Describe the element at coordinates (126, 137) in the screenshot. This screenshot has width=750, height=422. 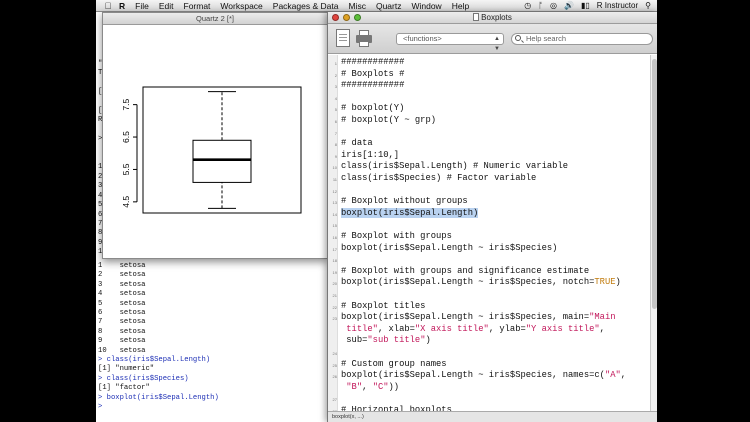
I see `y-tick-label: 6.5` at that location.